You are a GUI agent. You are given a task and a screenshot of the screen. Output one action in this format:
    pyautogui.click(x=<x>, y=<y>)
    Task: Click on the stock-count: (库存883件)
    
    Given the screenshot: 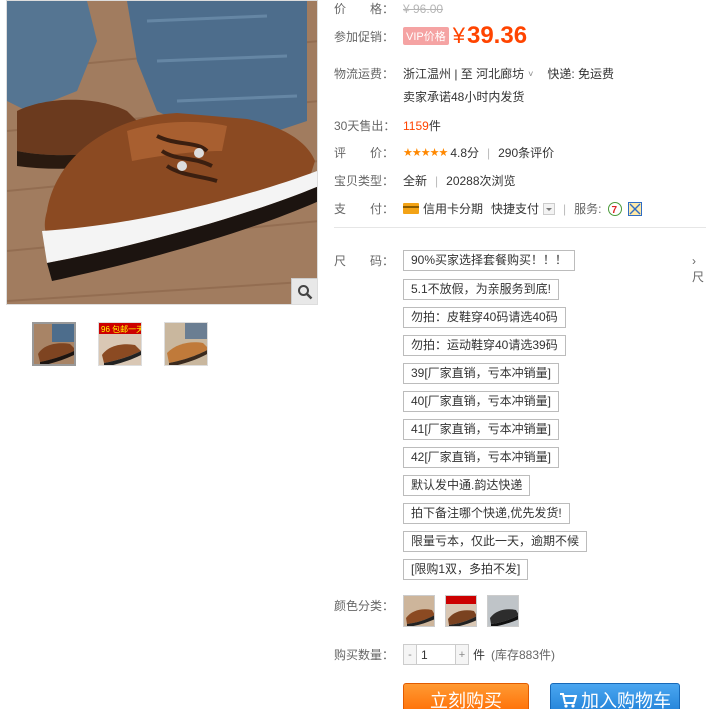 What is the action you would take?
    pyautogui.click(x=523, y=655)
    